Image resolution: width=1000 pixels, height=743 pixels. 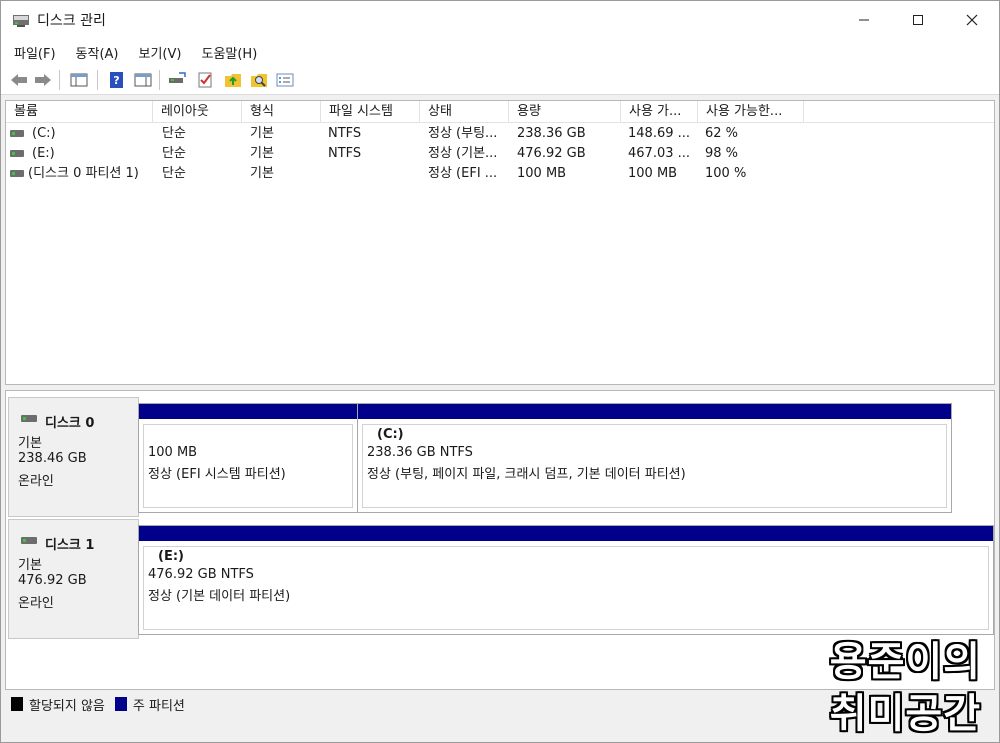 What do you see at coordinates (420, 452) in the screenshot?
I see `partition-size: 238.36 GB NTFS` at bounding box center [420, 452].